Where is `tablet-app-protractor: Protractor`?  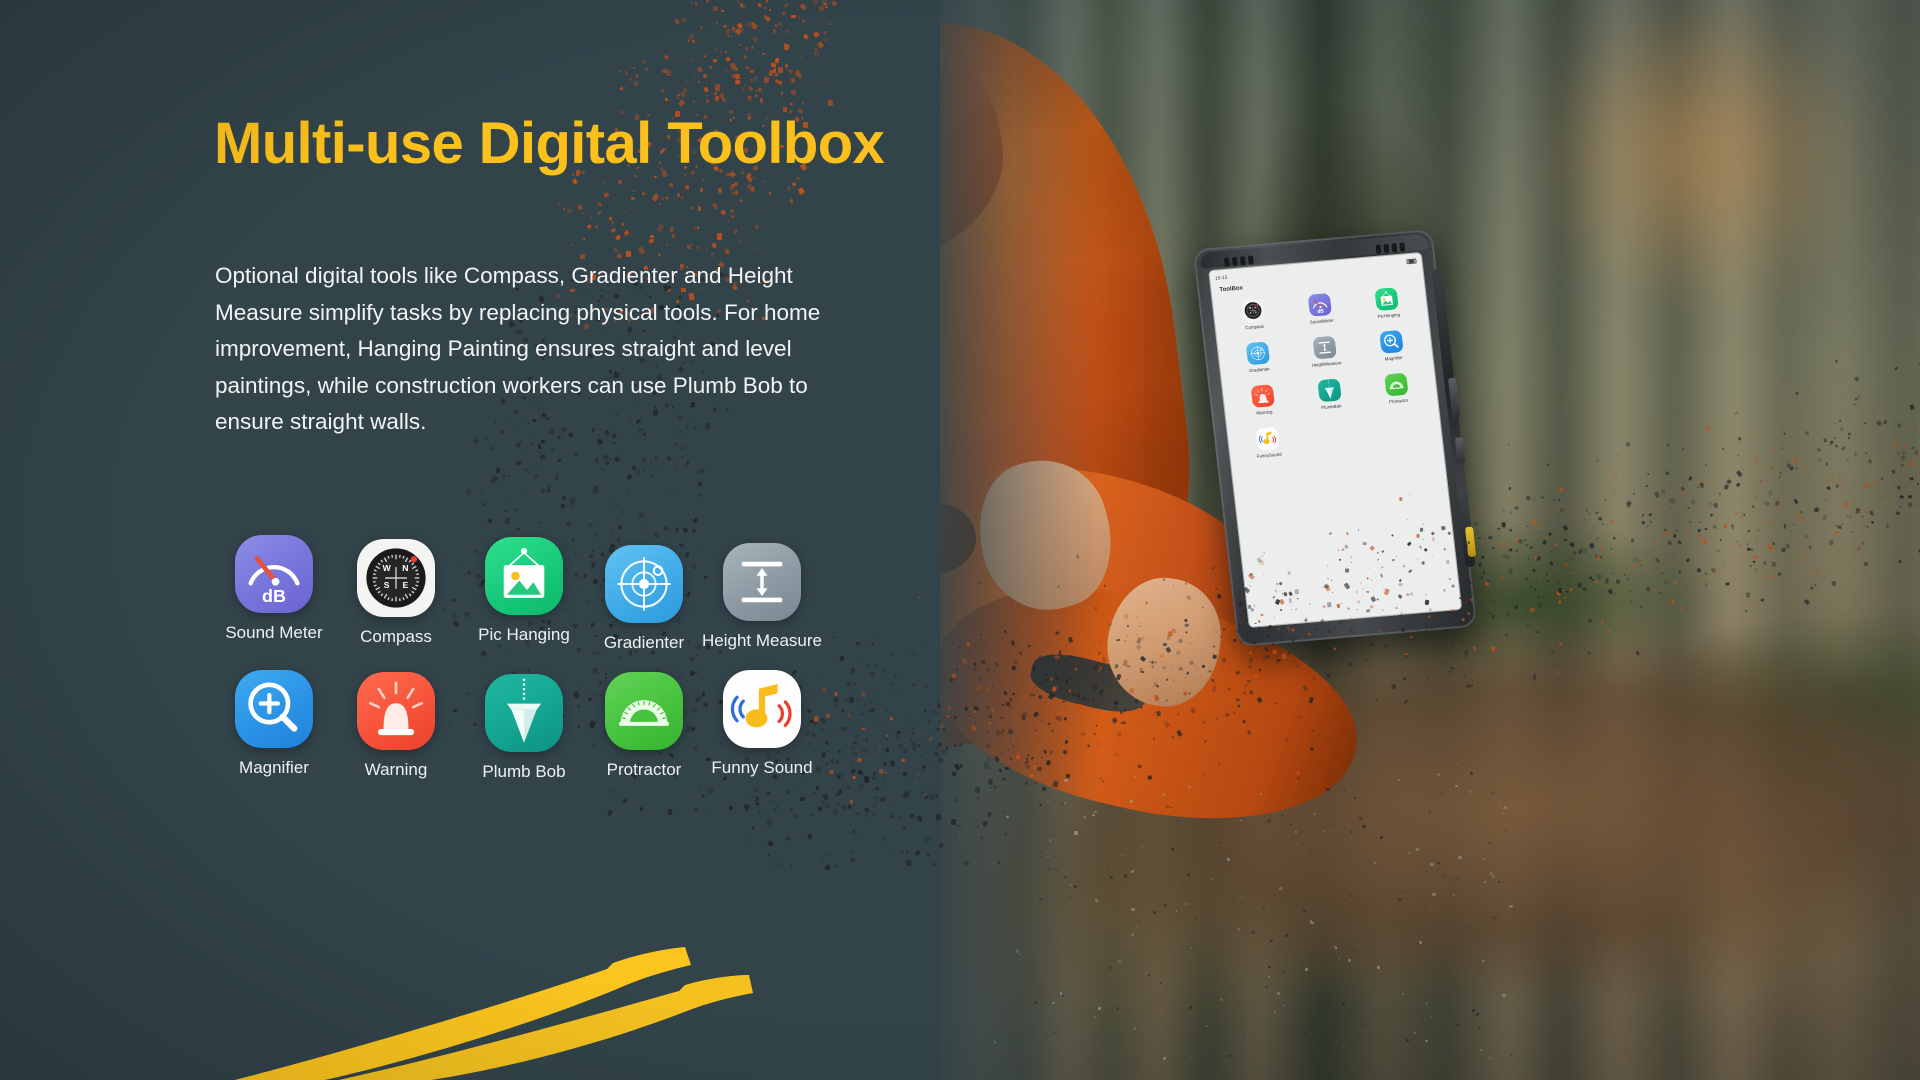
tablet-app-protractor: Protractor is located at coordinates (1397, 389).